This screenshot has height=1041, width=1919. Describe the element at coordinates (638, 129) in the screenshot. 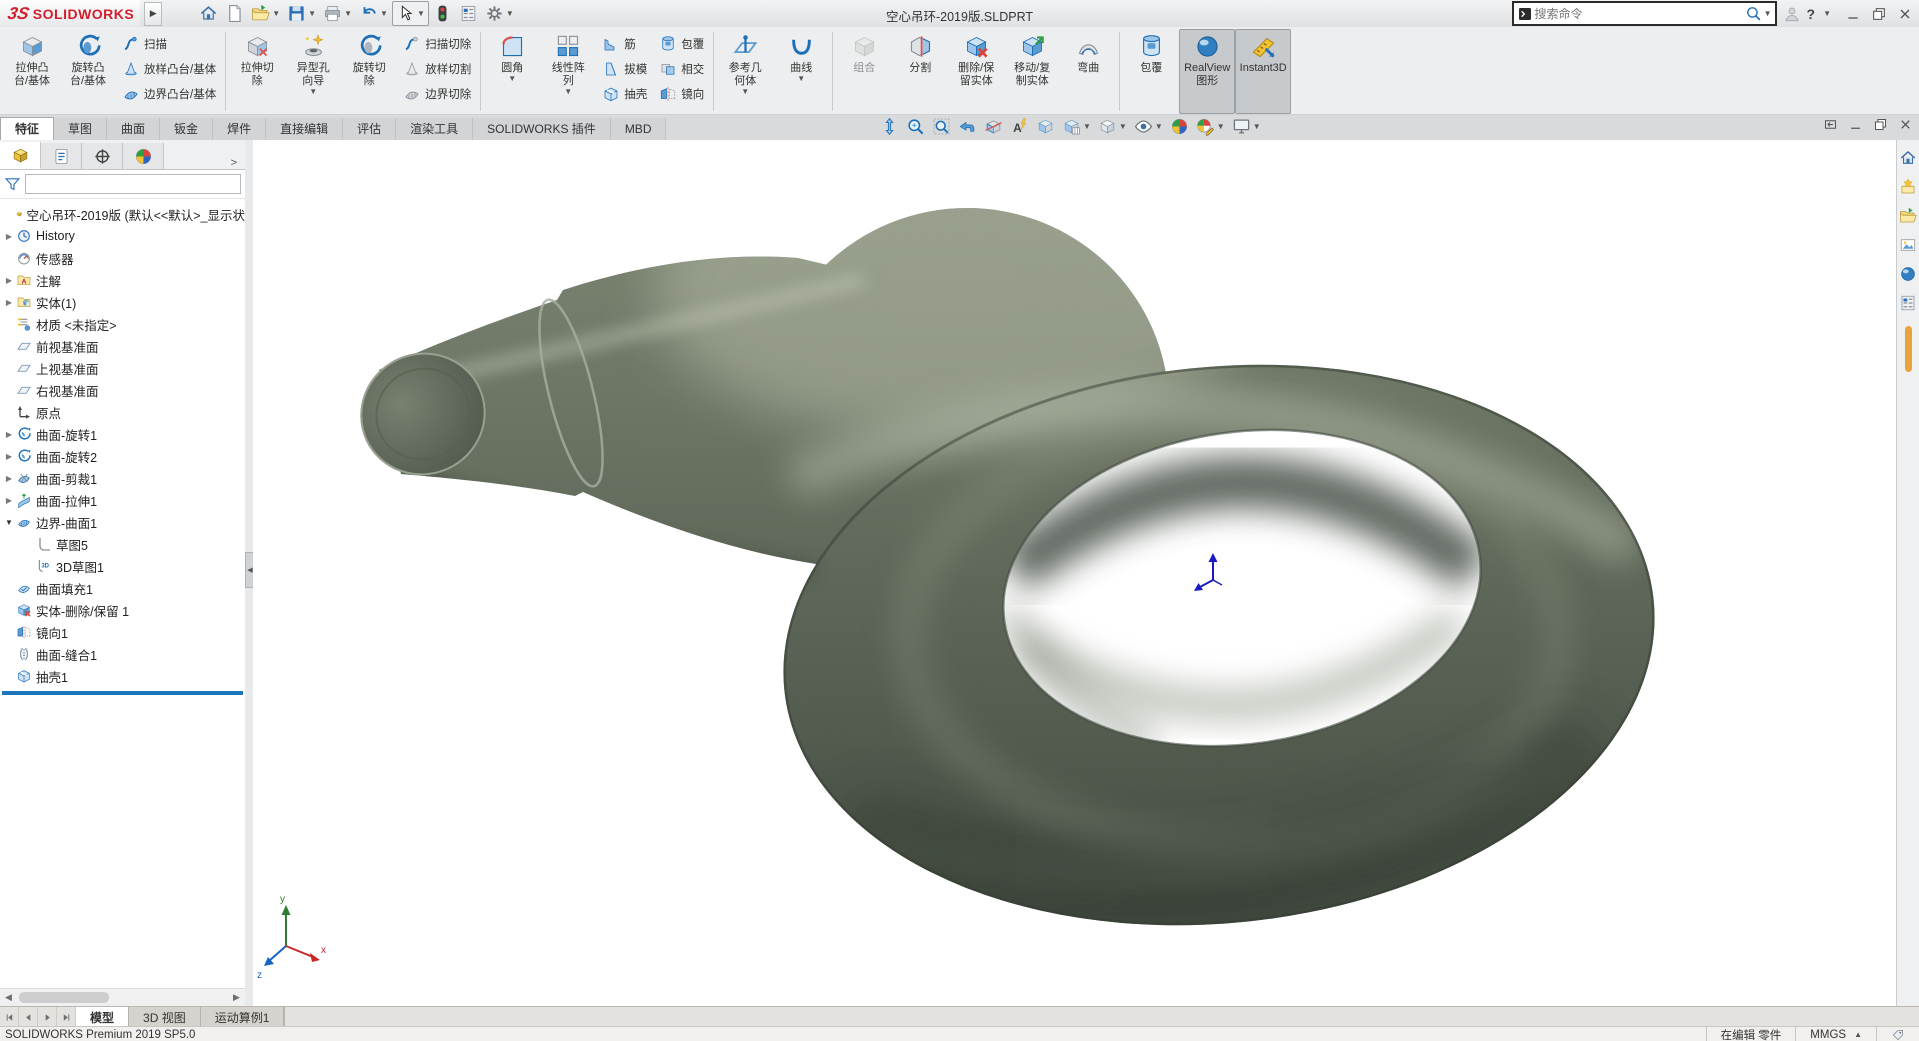

I see `ribbon-tab-mbd: MBD` at that location.